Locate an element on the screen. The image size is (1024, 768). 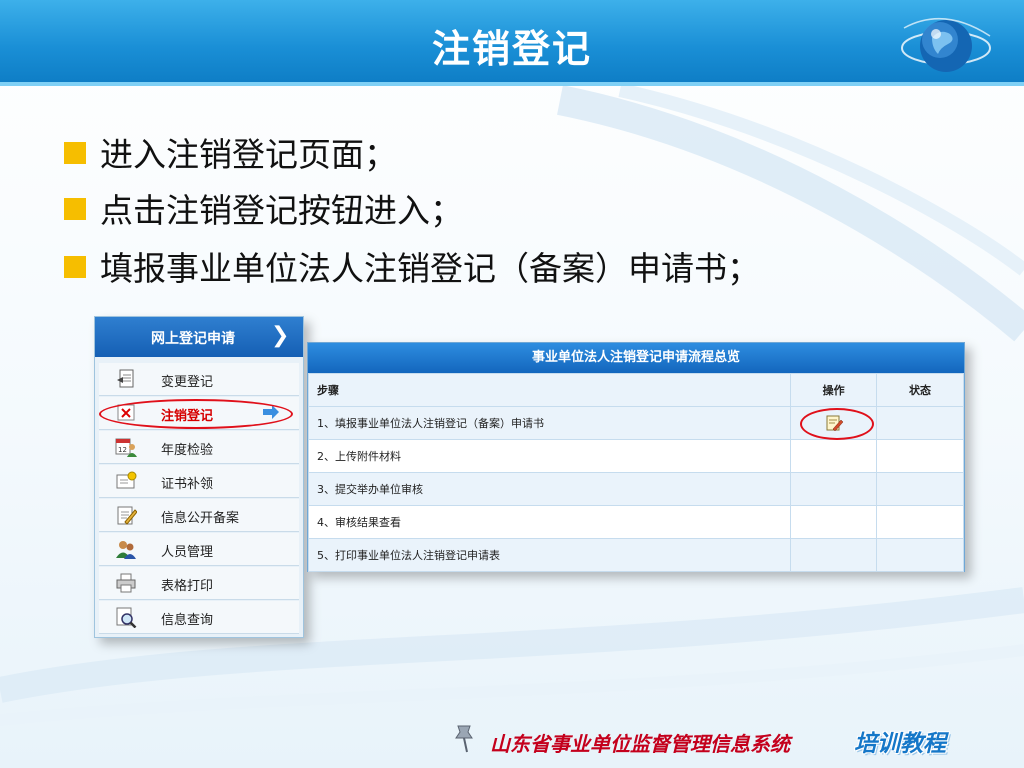
menu-item-annual-inspection: 12 年度检验 is located at coordinates (199, 447).